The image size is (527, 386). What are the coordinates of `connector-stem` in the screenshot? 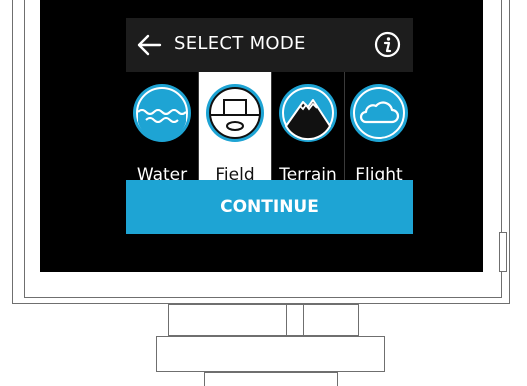 It's located at (295, 320).